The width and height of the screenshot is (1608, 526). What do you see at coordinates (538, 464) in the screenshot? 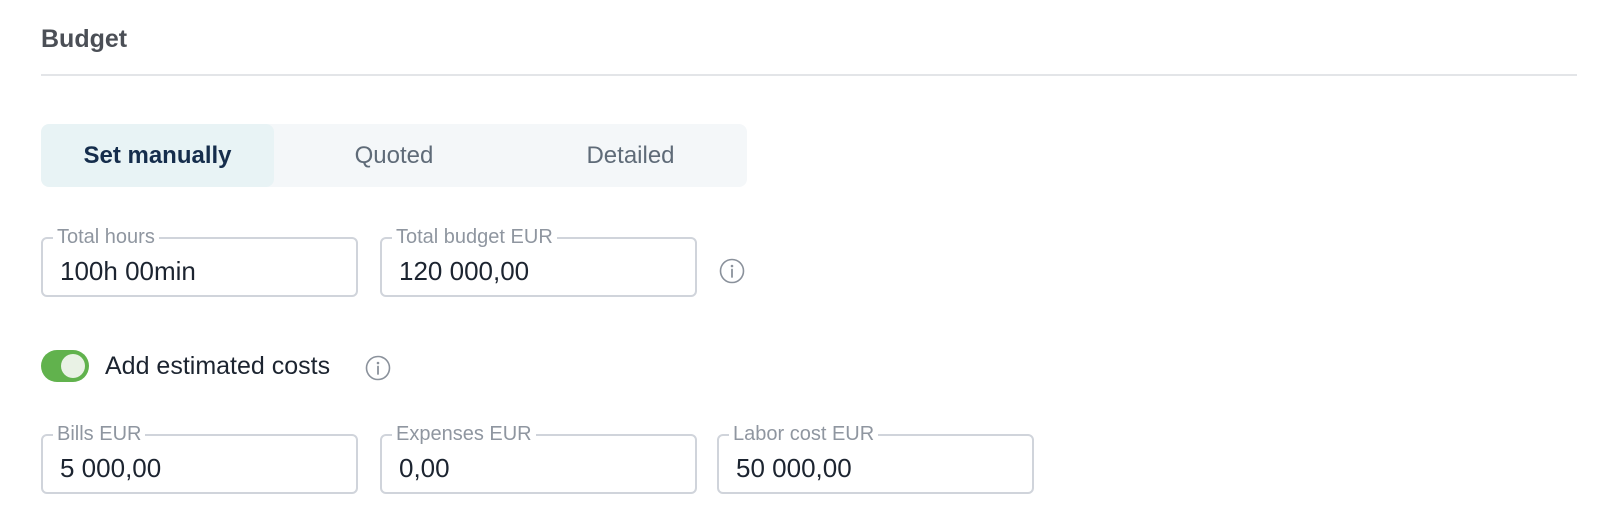
I see `expenses-input` at bounding box center [538, 464].